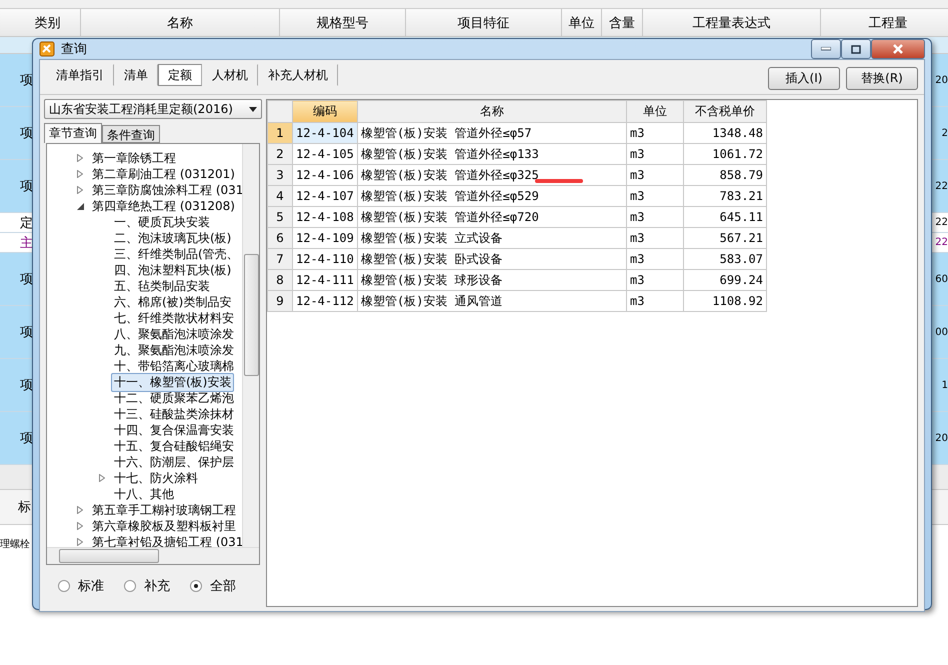 The image size is (948, 665). Describe the element at coordinates (492, 196) in the screenshot. I see `table-cell: 橡塑管(板)安装 管道外径≤φ529` at that location.